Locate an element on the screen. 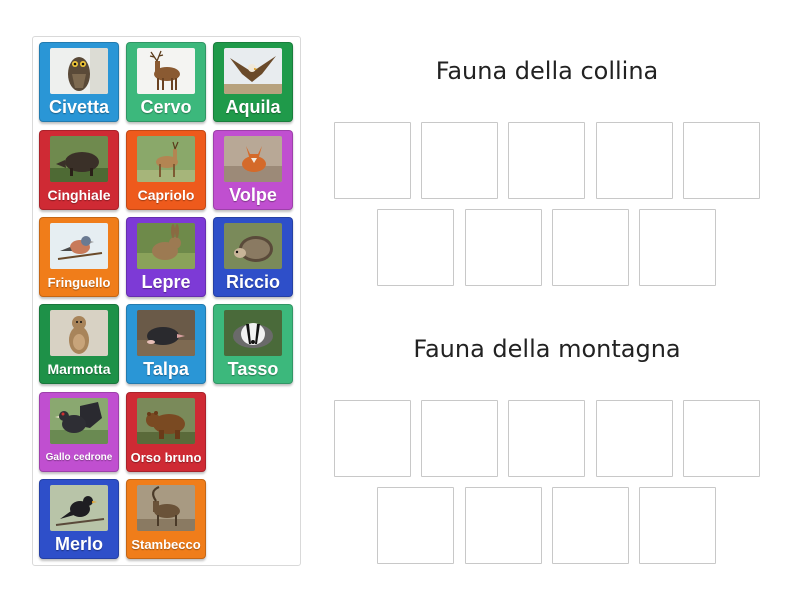 The height and width of the screenshot is (600, 800). tile-lepre: Lepre is located at coordinates (166, 257).